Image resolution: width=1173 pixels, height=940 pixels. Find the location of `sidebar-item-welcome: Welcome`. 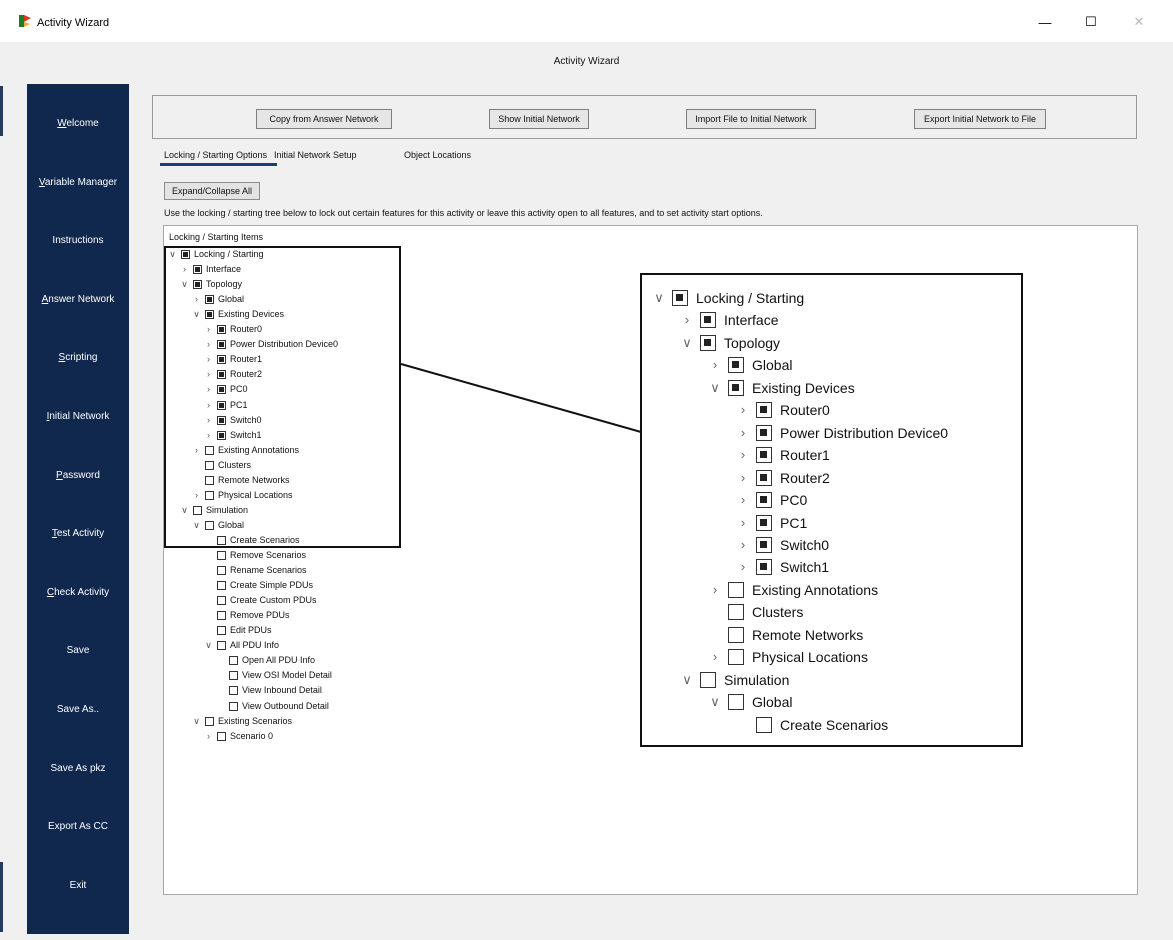

sidebar-item-welcome: Welcome is located at coordinates (78, 123).